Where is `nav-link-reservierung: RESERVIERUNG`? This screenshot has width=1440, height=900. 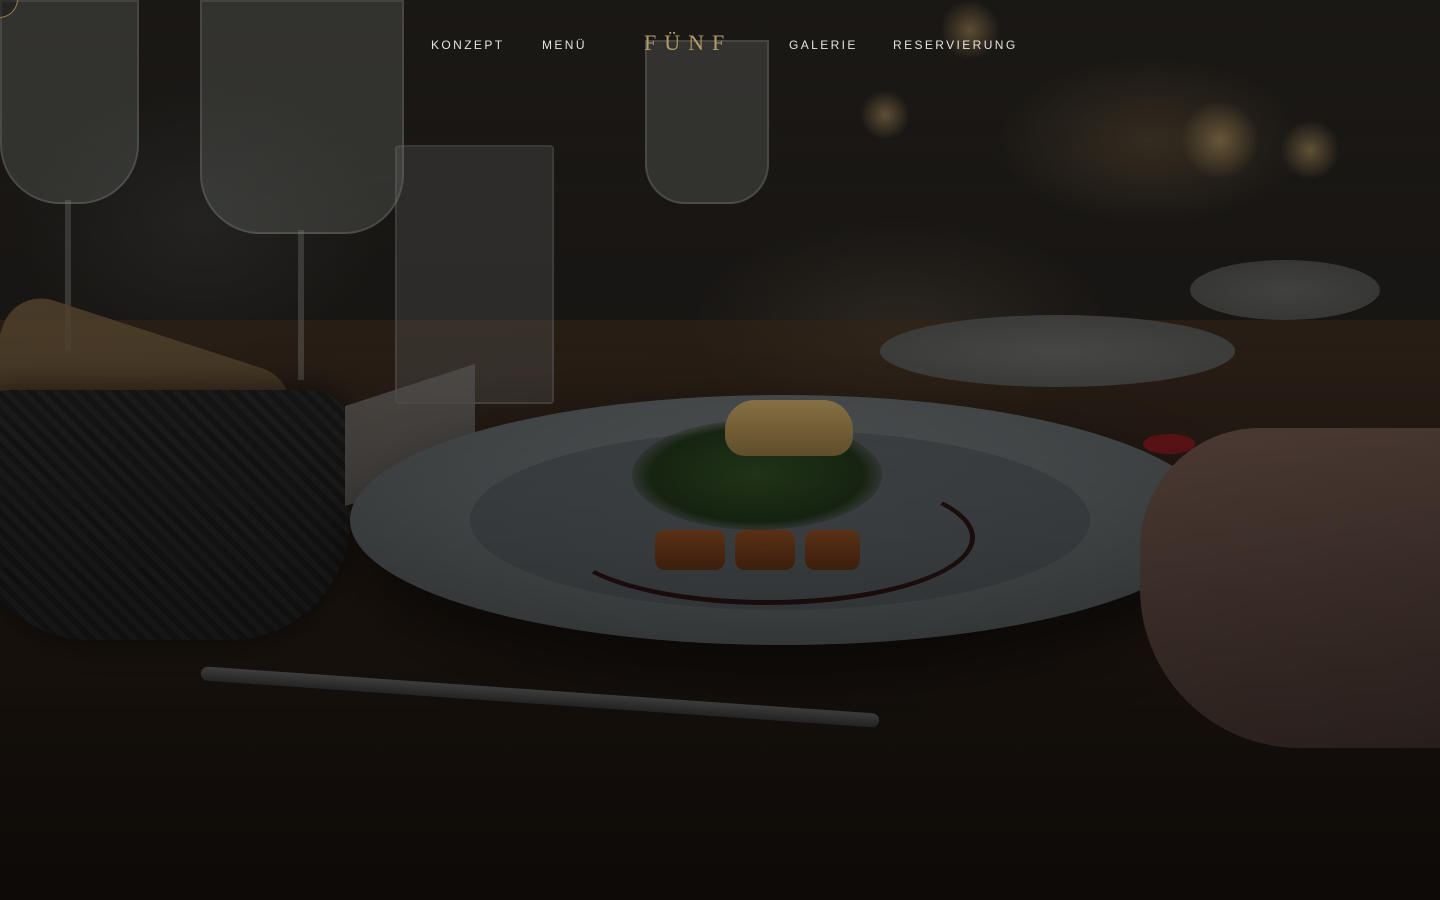
nav-link-reservierung: RESERVIERUNG is located at coordinates (955, 45).